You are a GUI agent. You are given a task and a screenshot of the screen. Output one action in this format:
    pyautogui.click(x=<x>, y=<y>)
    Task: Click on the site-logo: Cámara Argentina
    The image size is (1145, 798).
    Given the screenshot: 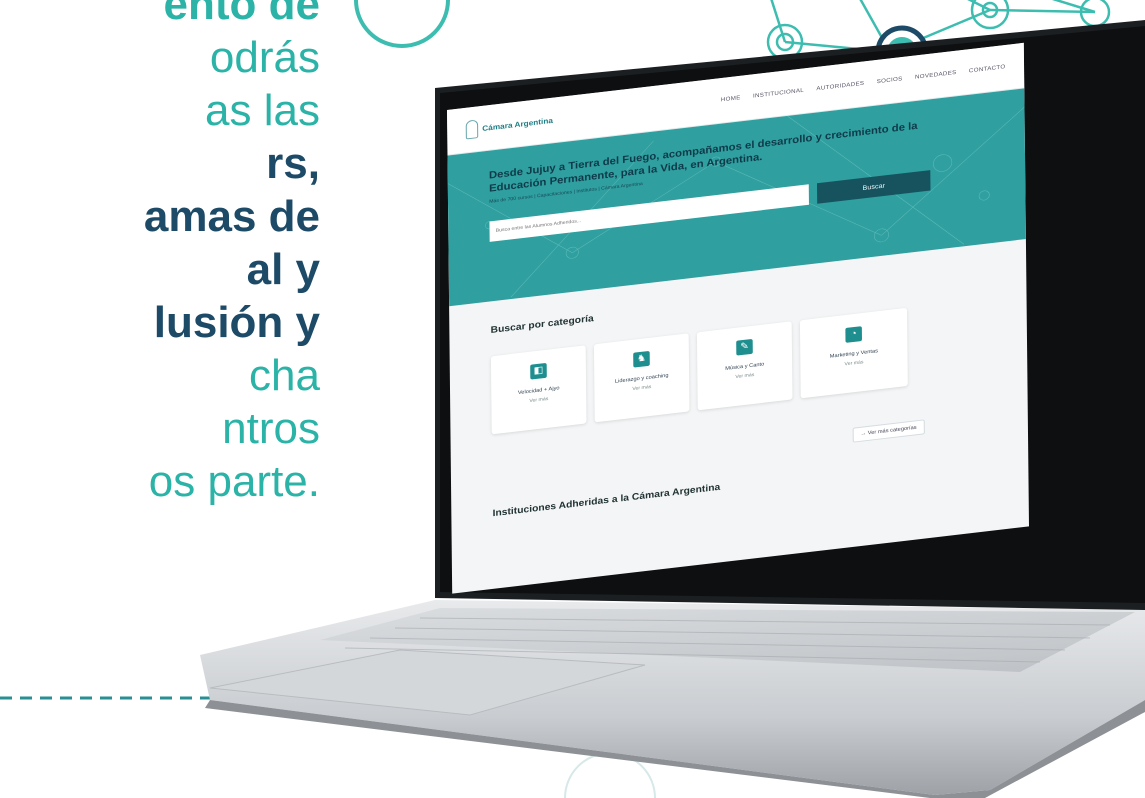 What is the action you would take?
    pyautogui.click(x=509, y=125)
    